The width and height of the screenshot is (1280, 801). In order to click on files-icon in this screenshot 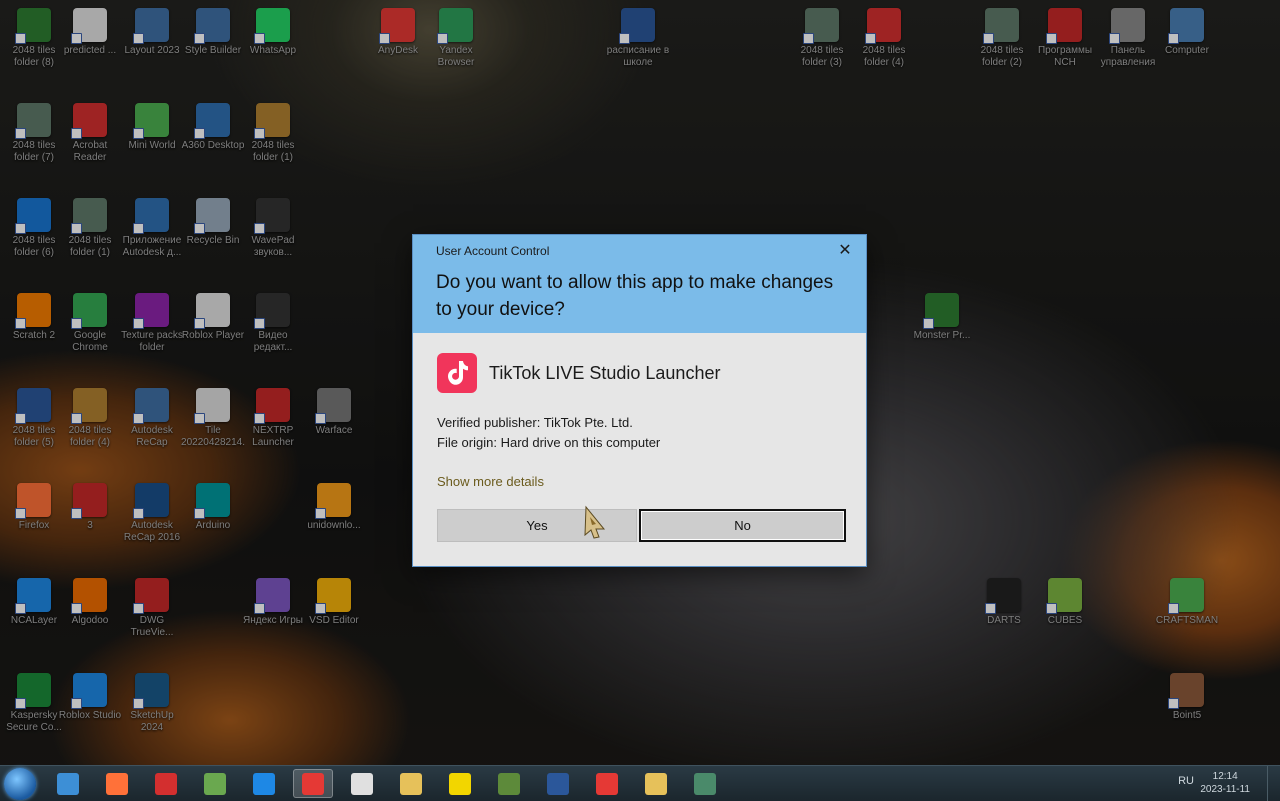, I will do `click(656, 784)`.